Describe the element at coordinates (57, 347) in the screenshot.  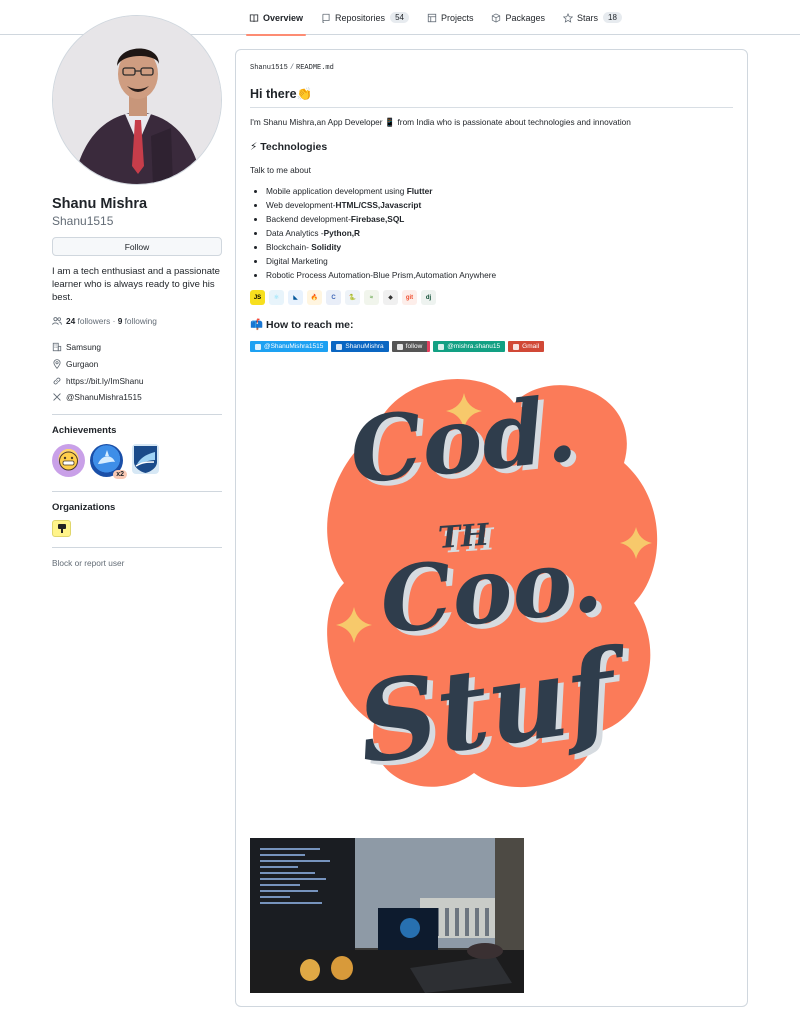
I see `building-icon` at that location.